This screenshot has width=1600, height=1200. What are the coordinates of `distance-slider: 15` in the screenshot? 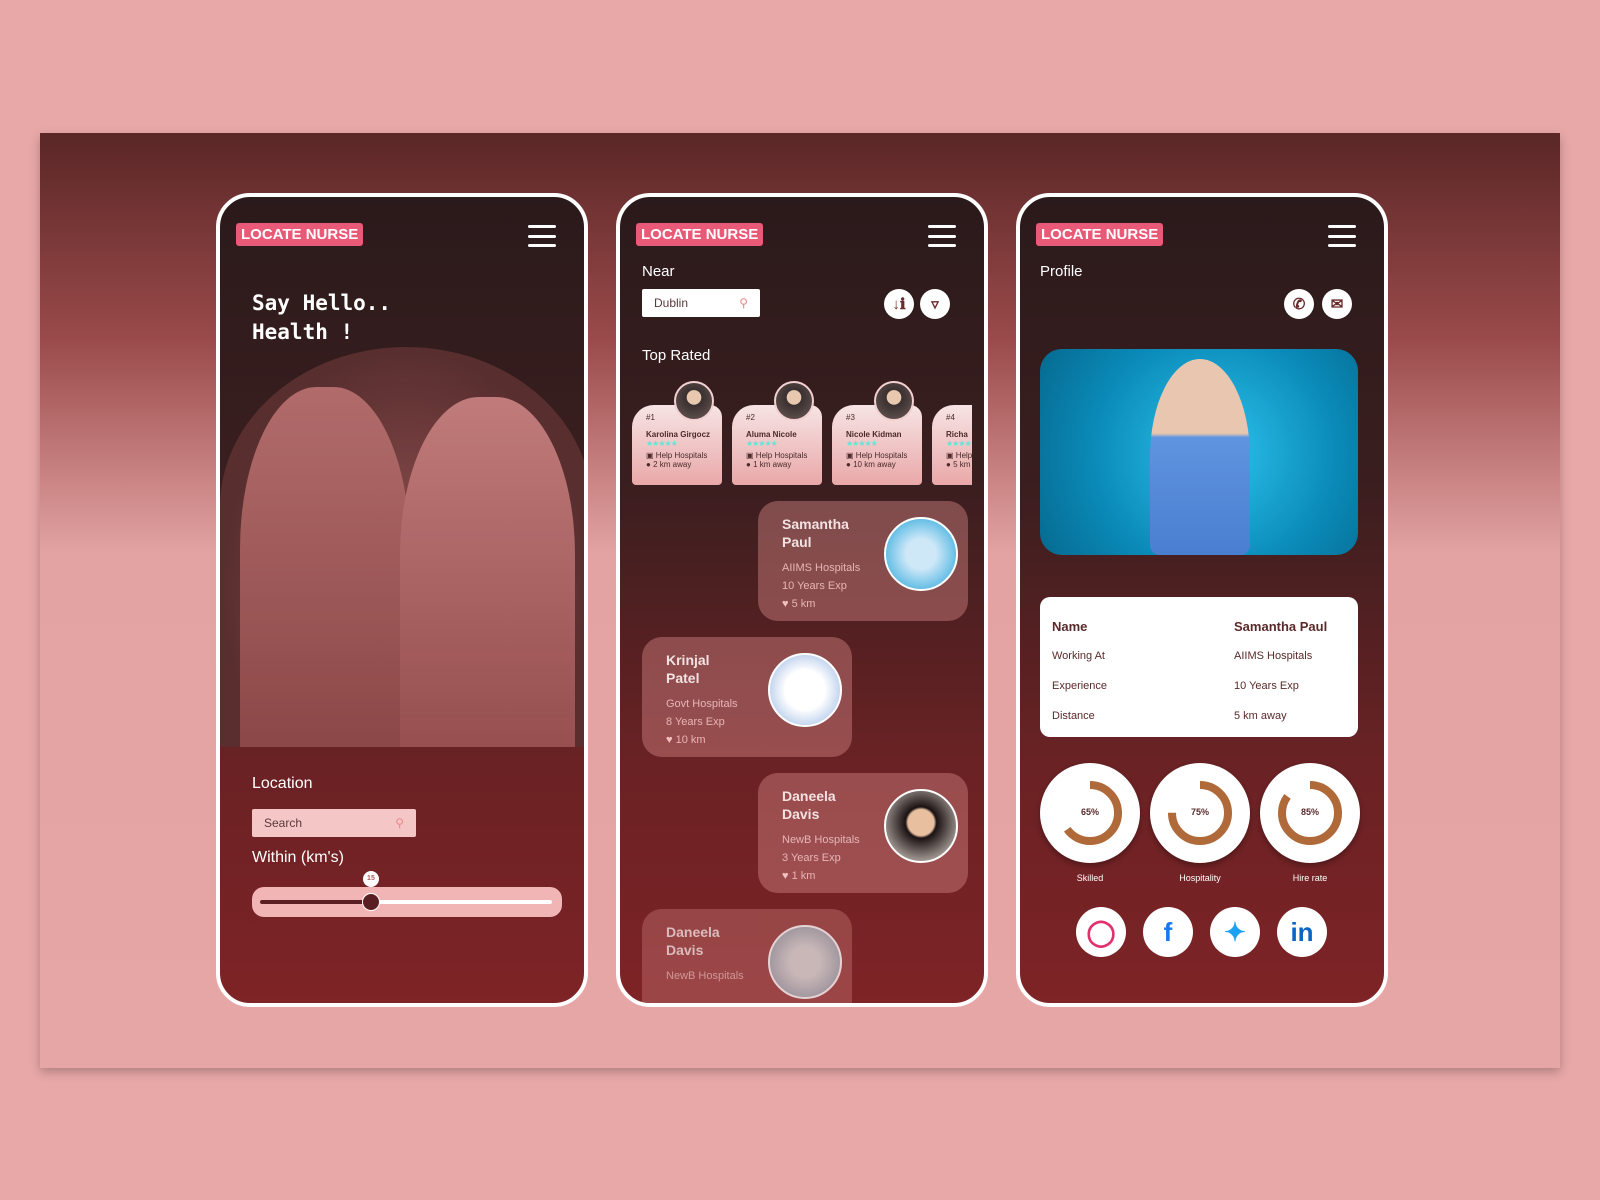 It's located at (407, 894).